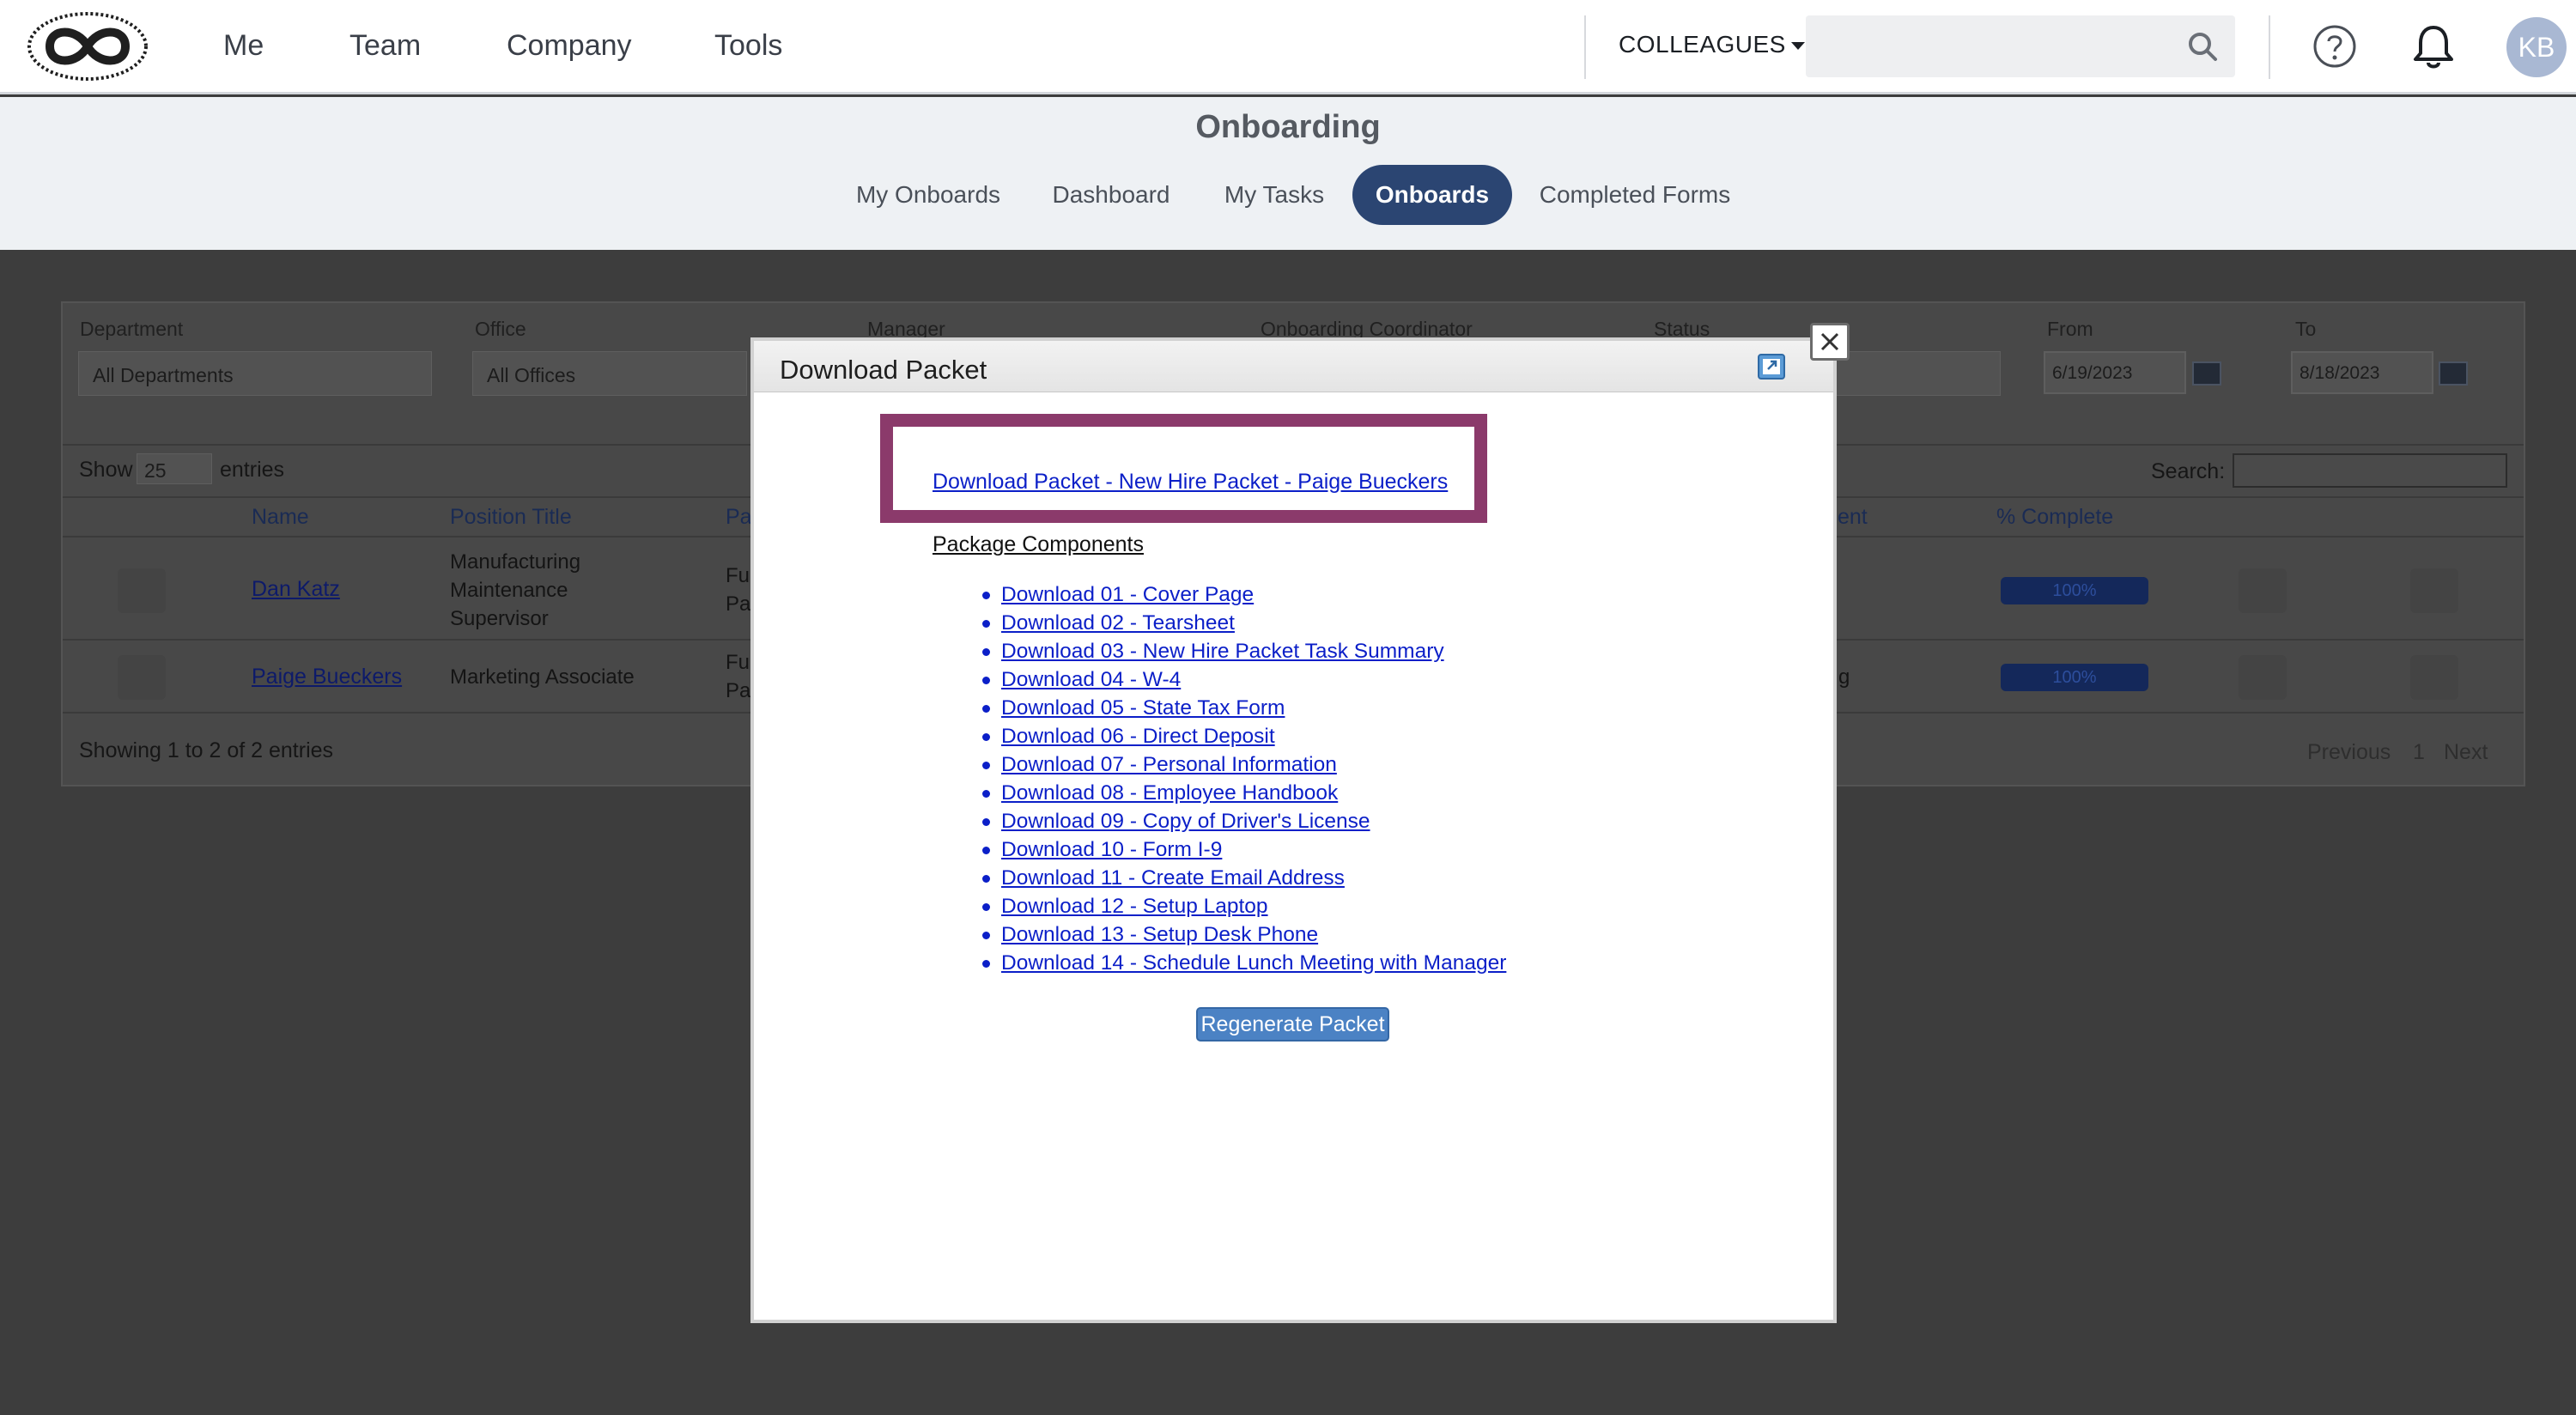  Describe the element at coordinates (2362, 372) in the screenshot. I see `to-date-input: 8/18/2023` at that location.